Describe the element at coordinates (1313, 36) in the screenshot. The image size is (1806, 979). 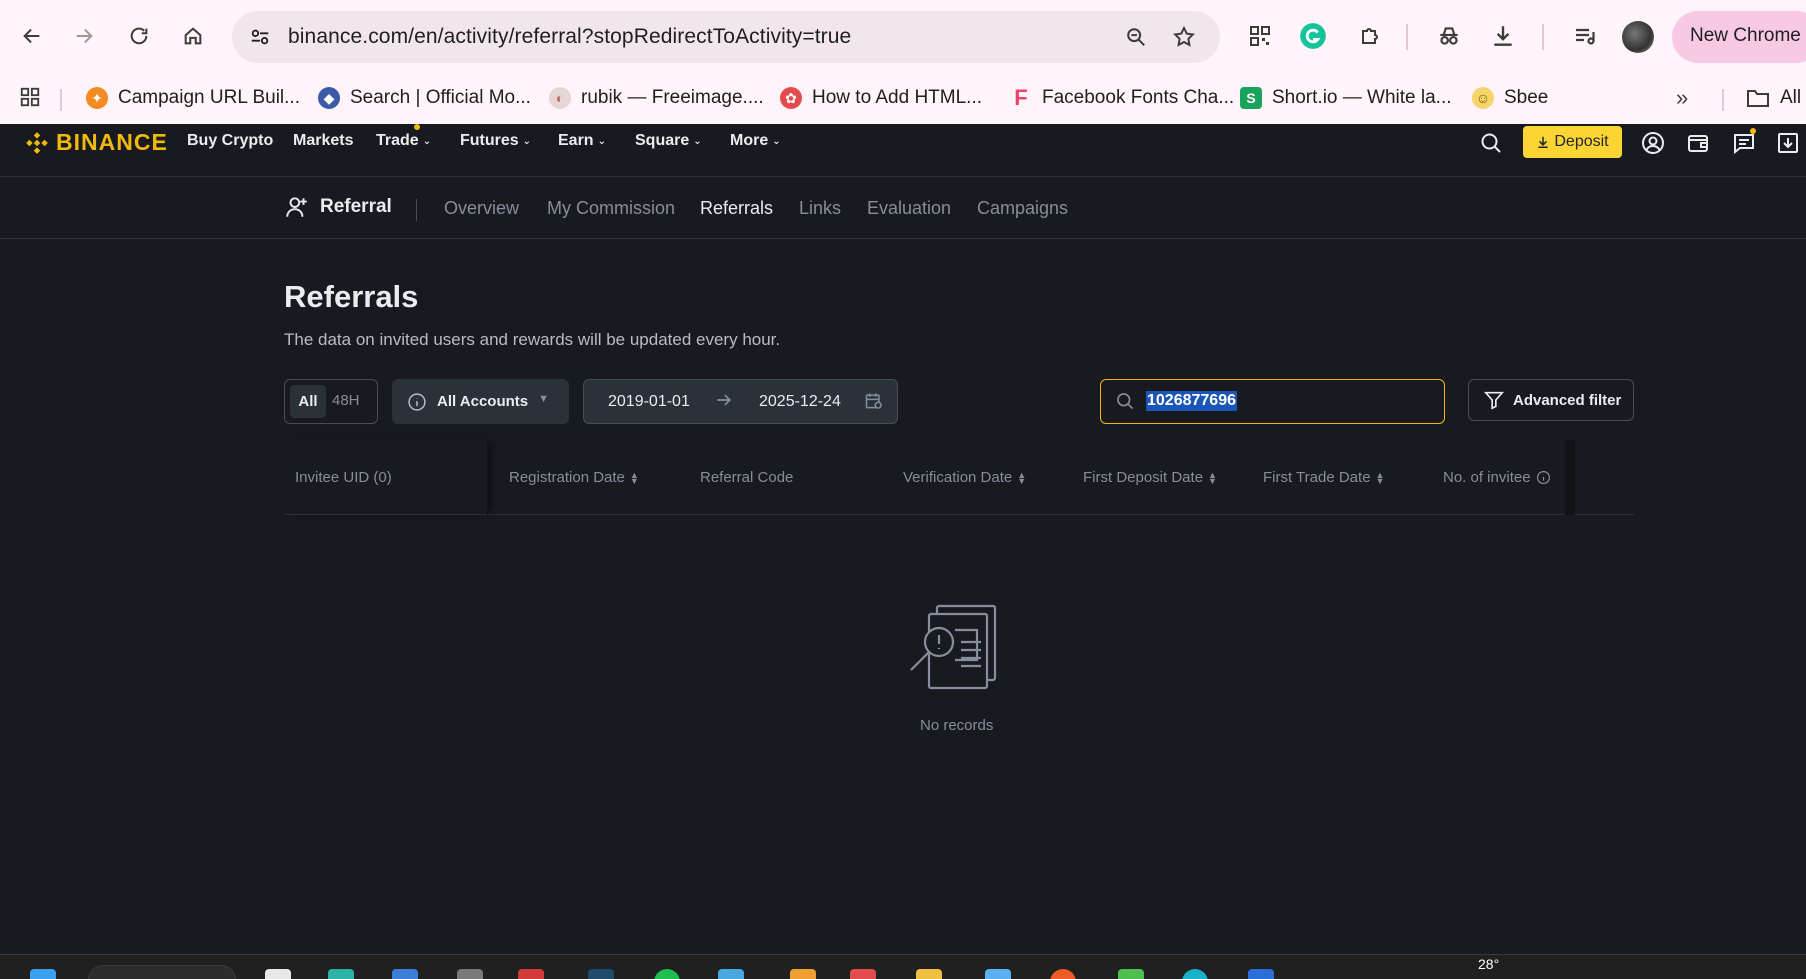
I see `grammarly-icon` at that location.